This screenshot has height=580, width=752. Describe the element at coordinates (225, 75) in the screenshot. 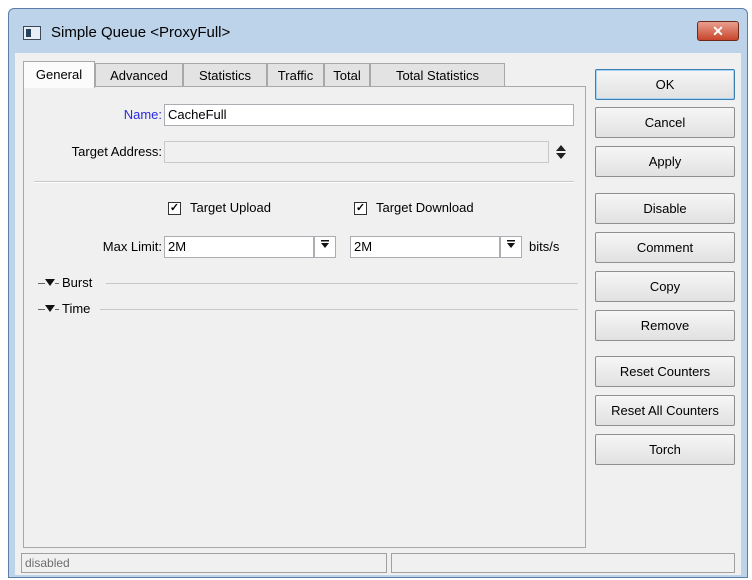

I see `tab-statistics: Statistics` at that location.